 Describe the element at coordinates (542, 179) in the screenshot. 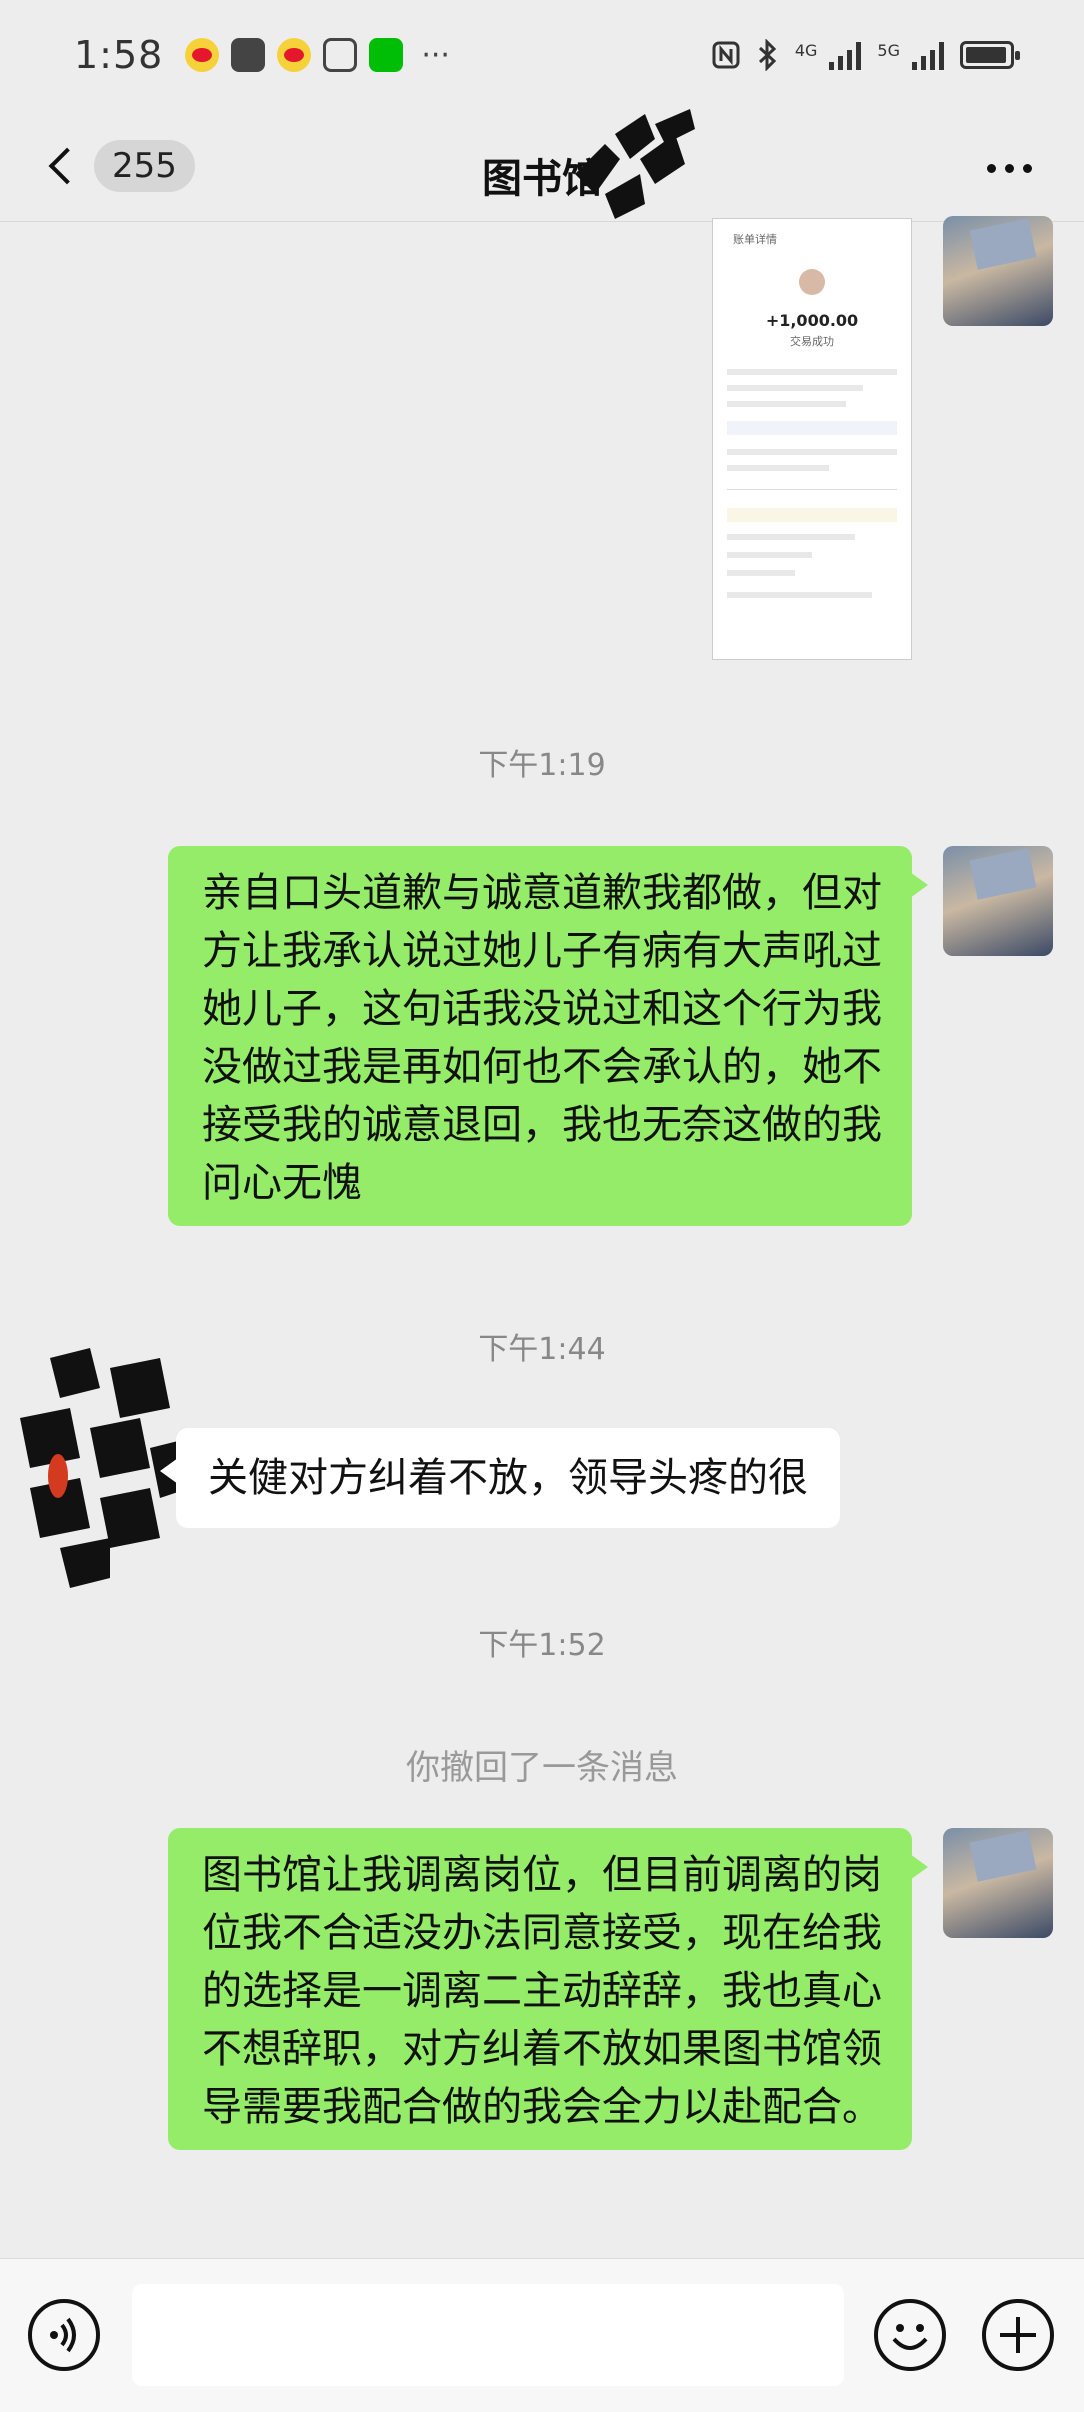

I see `chat-title: 图书馆` at that location.